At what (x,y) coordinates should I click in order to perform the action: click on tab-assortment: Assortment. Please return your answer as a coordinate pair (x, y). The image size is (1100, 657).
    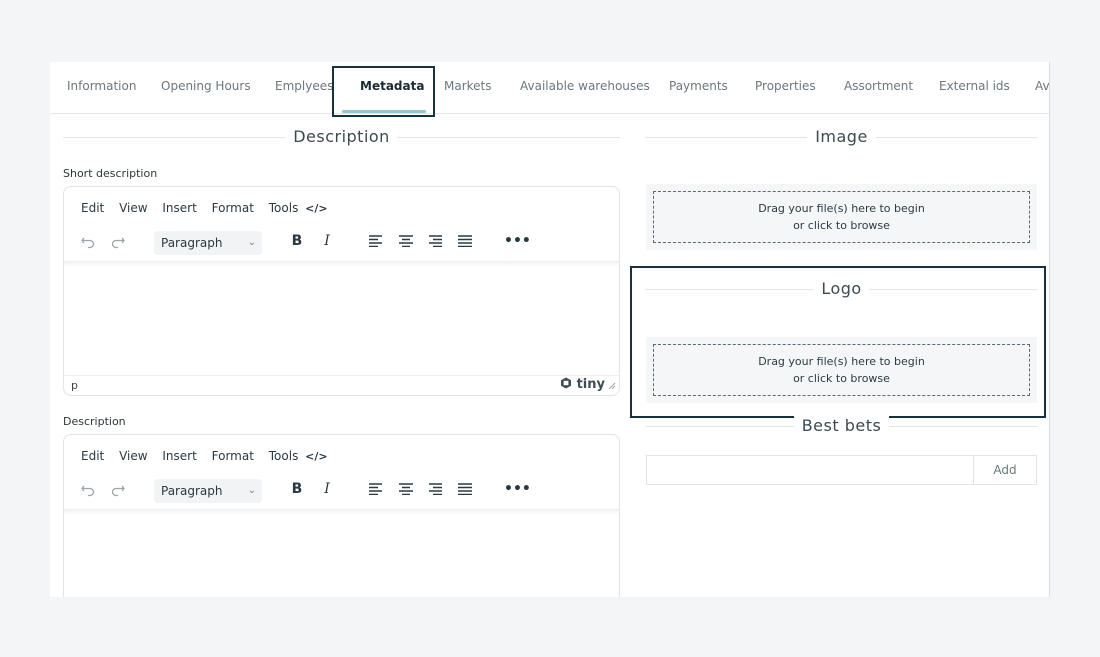
    Looking at the image, I should click on (878, 88).